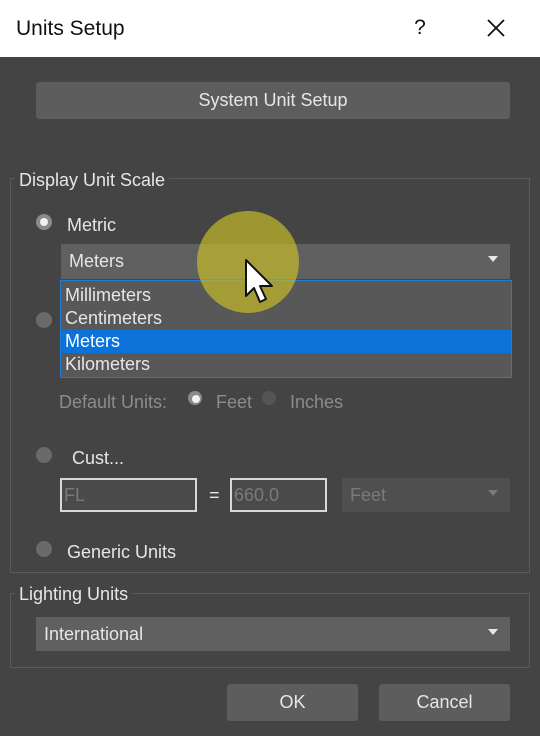 The height and width of the screenshot is (736, 540). I want to click on generic-units-label: Generic Units, so click(122, 552).